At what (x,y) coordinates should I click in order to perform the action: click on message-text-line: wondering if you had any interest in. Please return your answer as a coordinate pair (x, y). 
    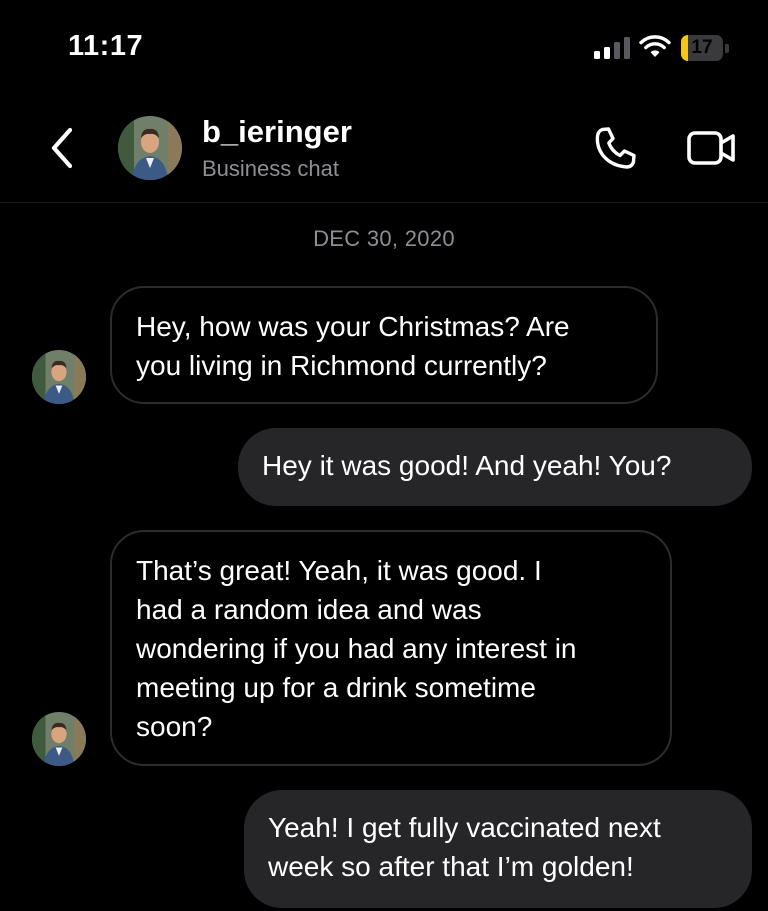
    Looking at the image, I should click on (356, 648).